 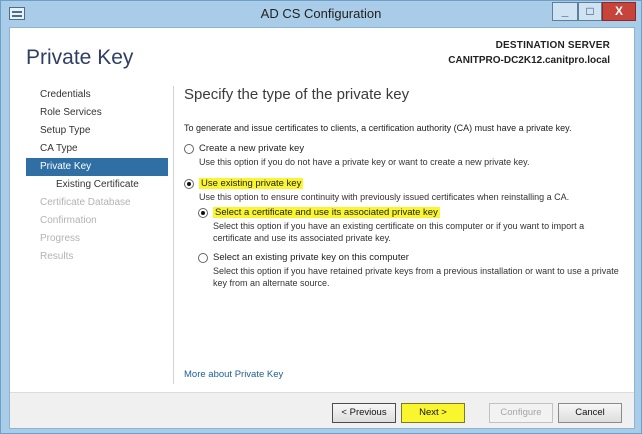 What do you see at coordinates (60, 238) in the screenshot?
I see `nav-item-progress: Progress` at bounding box center [60, 238].